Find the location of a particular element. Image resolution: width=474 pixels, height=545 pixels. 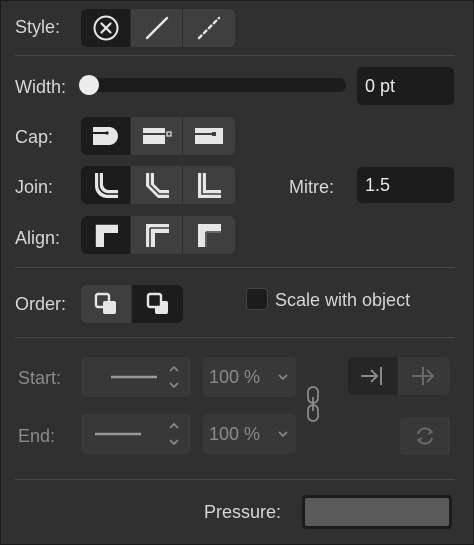

style-selector is located at coordinates (158, 28).